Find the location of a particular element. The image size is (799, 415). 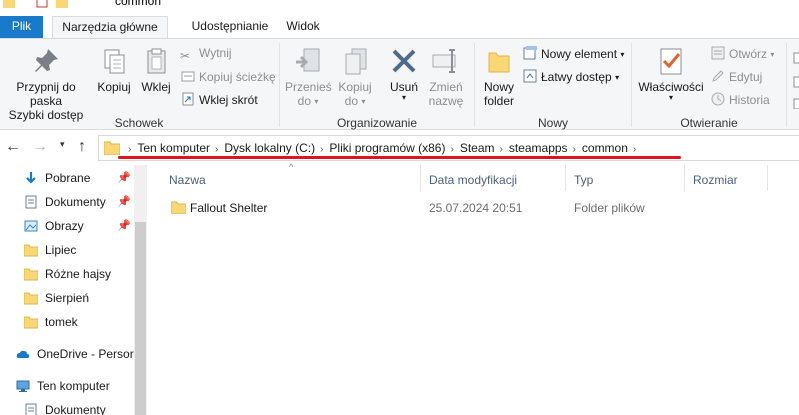

move-to-button: Przenieś do ▾ is located at coordinates (308, 77).